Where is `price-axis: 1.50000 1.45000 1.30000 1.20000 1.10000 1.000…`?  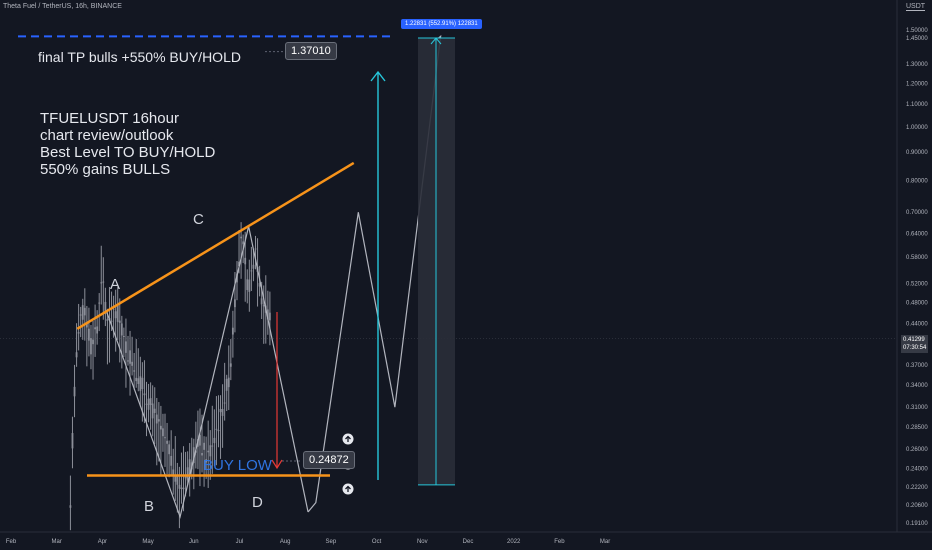 price-axis: 1.50000 1.45000 1.30000 1.20000 1.10000 1.000… is located at coordinates (917, 277).